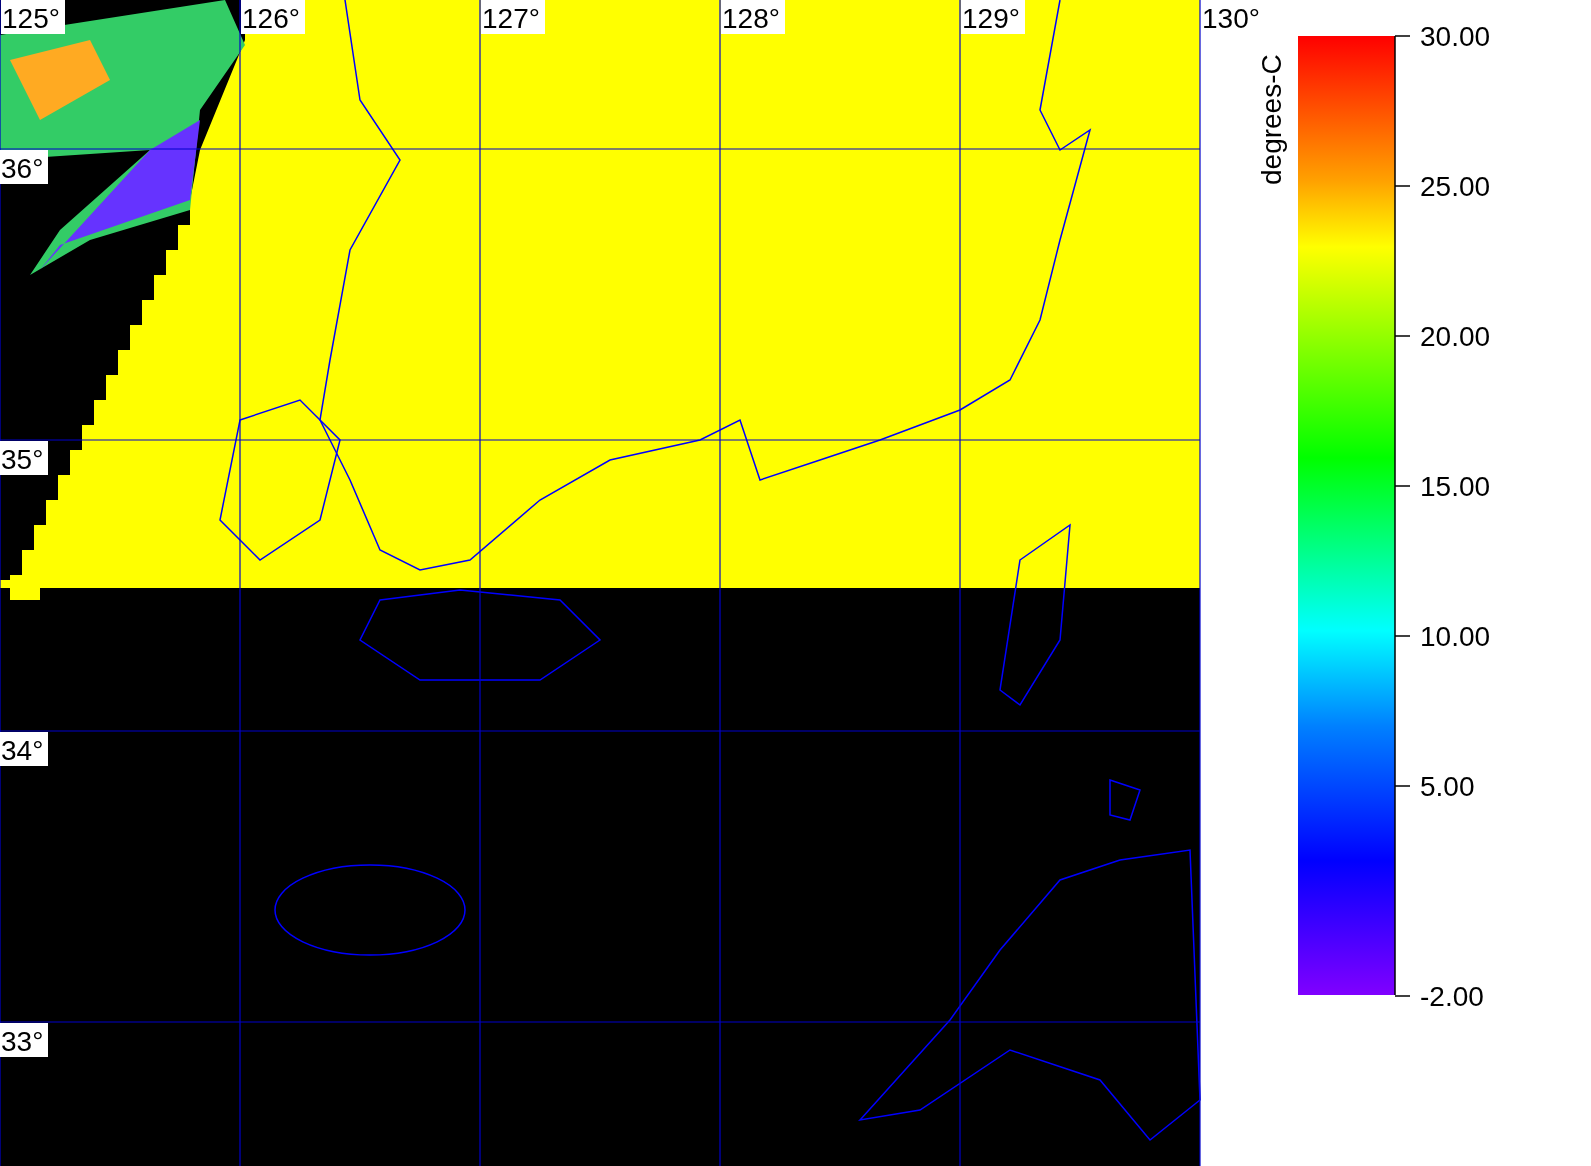 Image resolution: width=1591 pixels, height=1166 pixels. Describe the element at coordinates (1455, 636) in the screenshot. I see `colorbar-tick-label: 10.00` at that location.